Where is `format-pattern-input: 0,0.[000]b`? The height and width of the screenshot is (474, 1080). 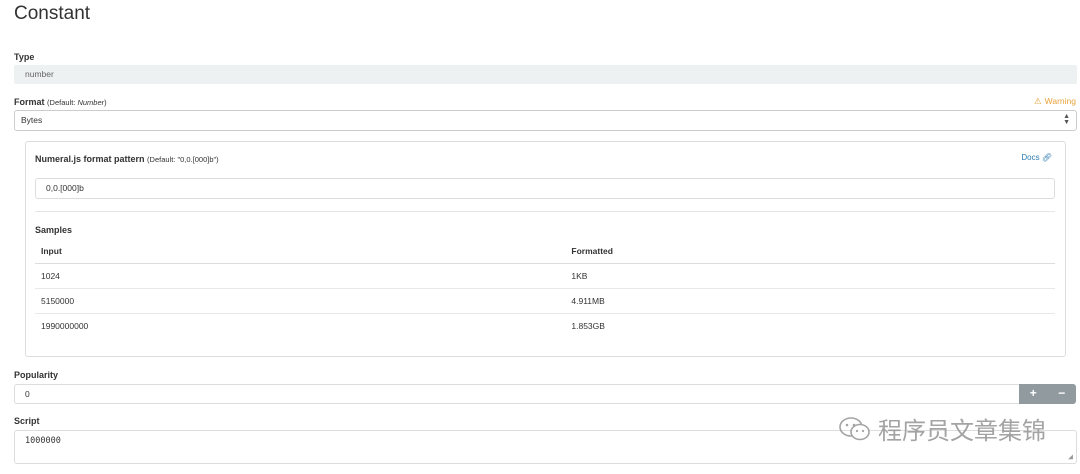 format-pattern-input: 0,0.[000]b is located at coordinates (545, 188).